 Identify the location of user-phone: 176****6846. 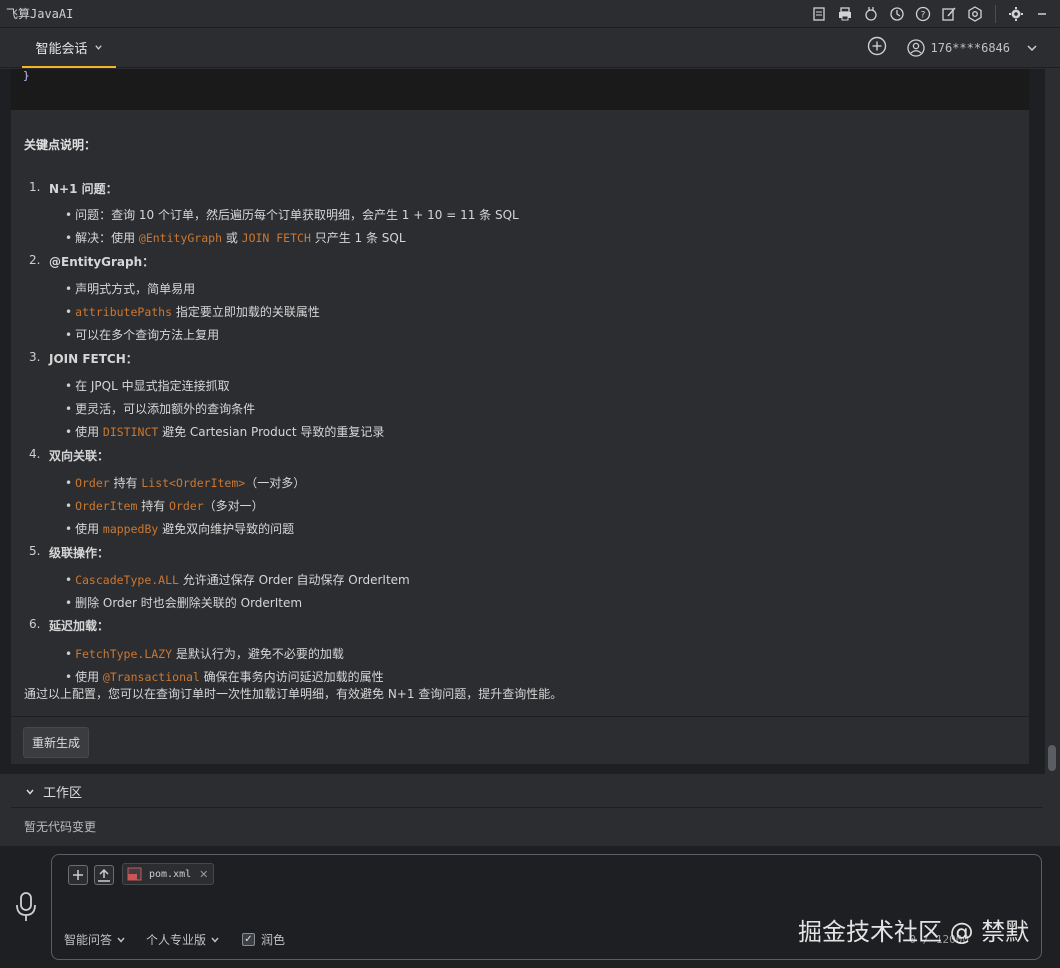
(970, 47).